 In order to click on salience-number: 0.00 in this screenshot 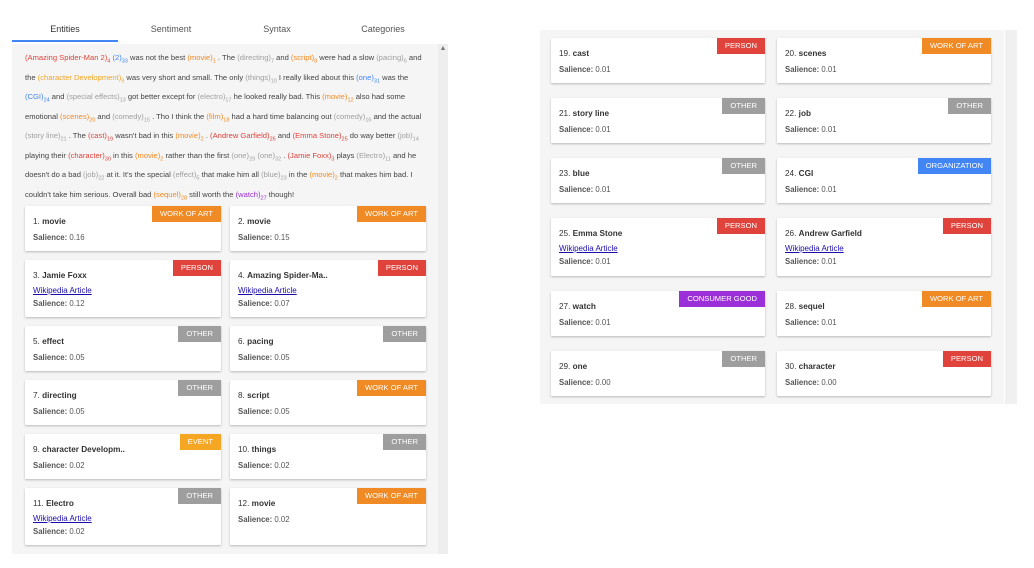, I will do `click(603, 382)`.